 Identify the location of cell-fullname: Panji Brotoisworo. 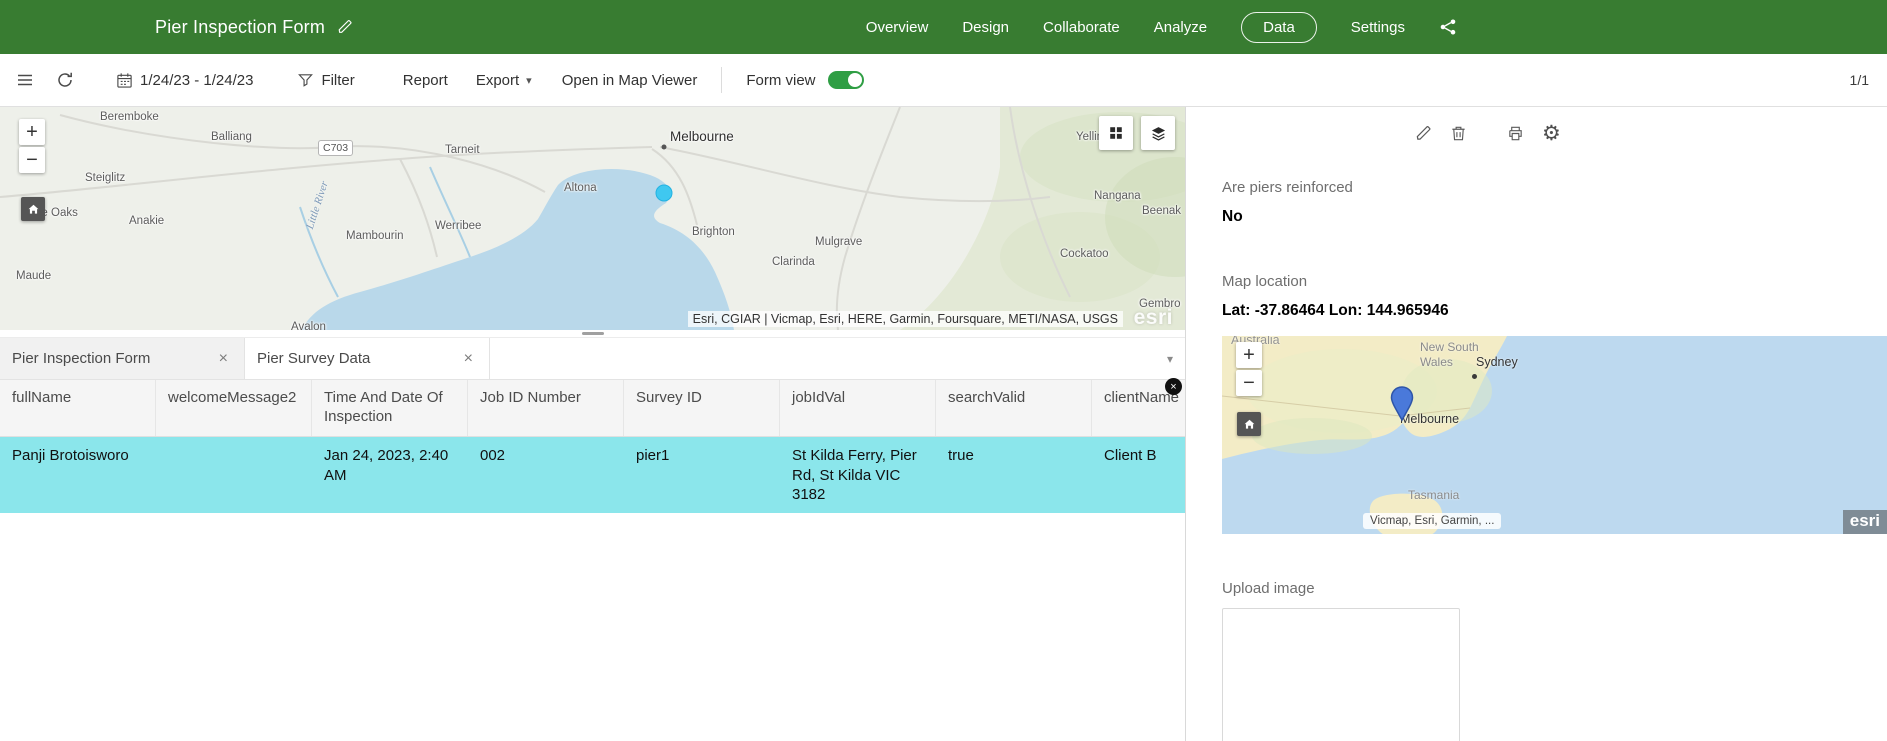
(70, 455).